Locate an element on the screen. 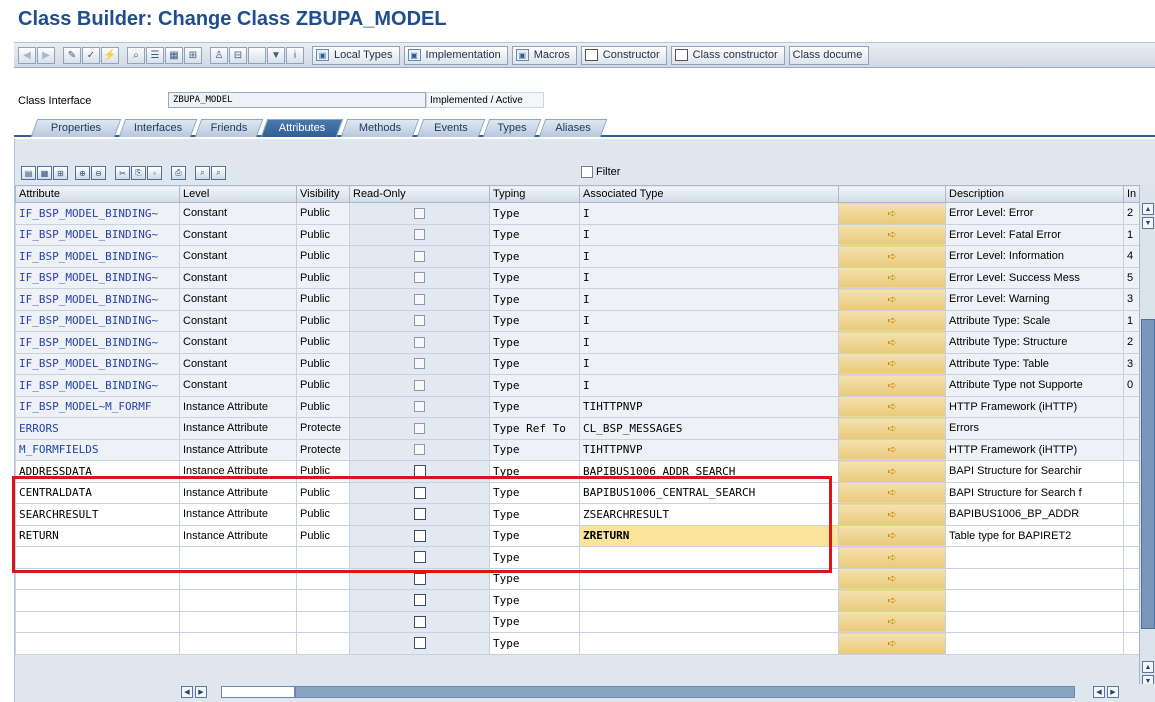 The image size is (1155, 702). macros-button: ▣ Macros is located at coordinates (544, 55).